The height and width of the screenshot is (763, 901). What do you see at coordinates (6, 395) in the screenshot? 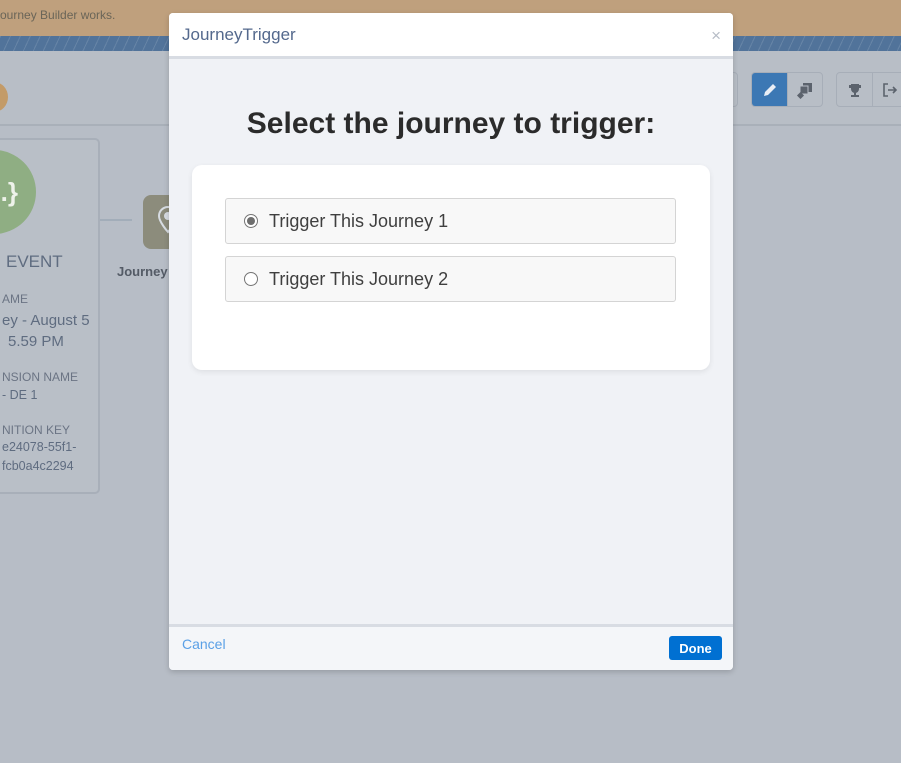
I see `dash-glyph: -` at bounding box center [6, 395].